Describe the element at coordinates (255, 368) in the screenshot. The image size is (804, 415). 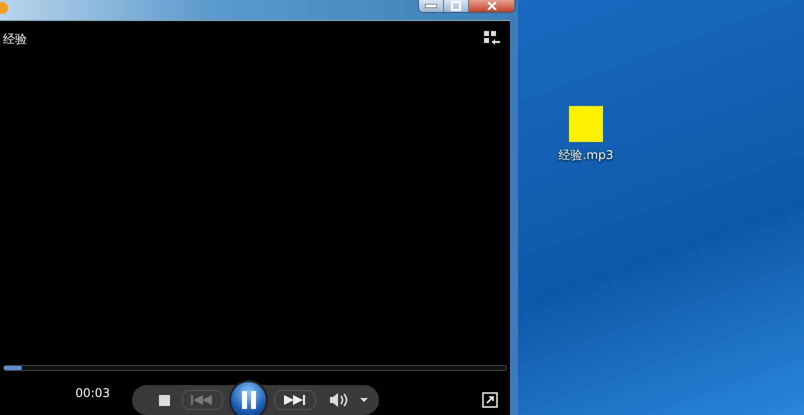
I see `seek-bar` at that location.